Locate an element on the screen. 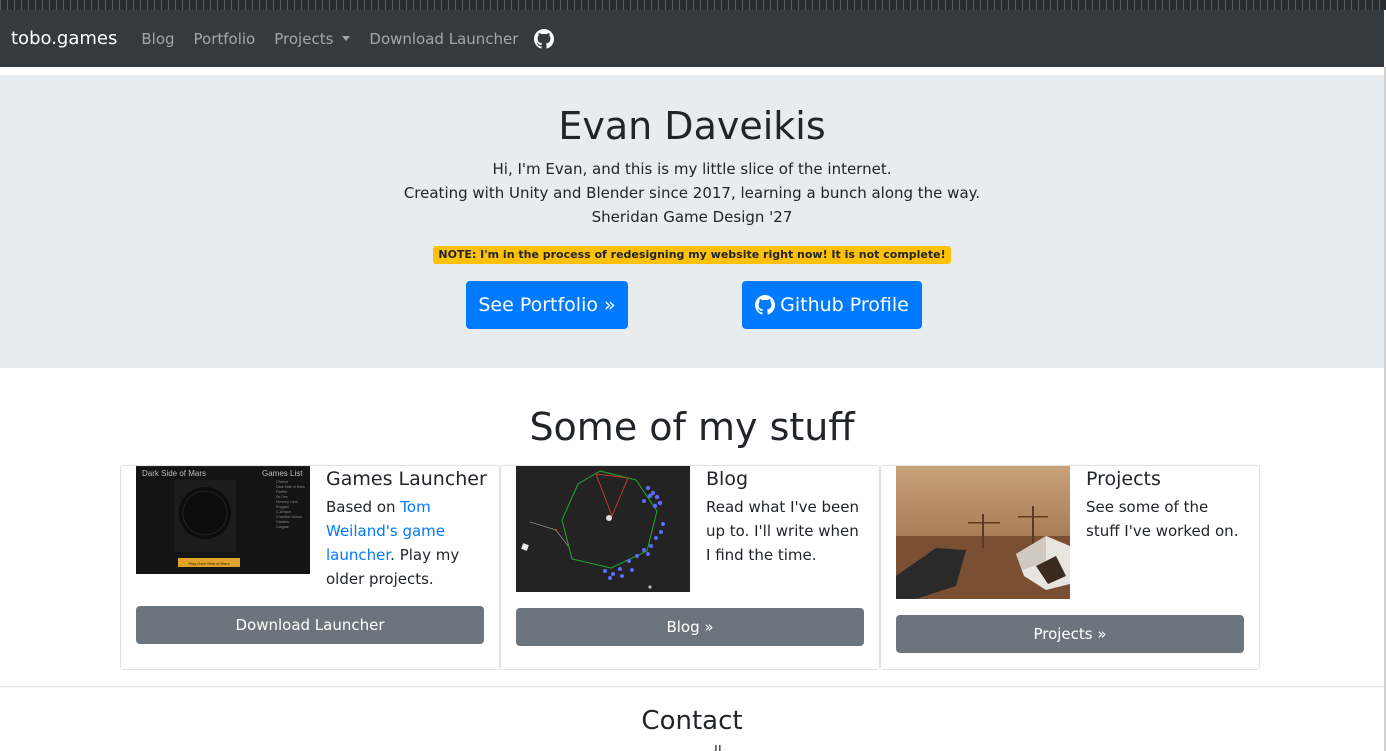  thumb-list-item: Gasless is located at coordinates (282, 522).